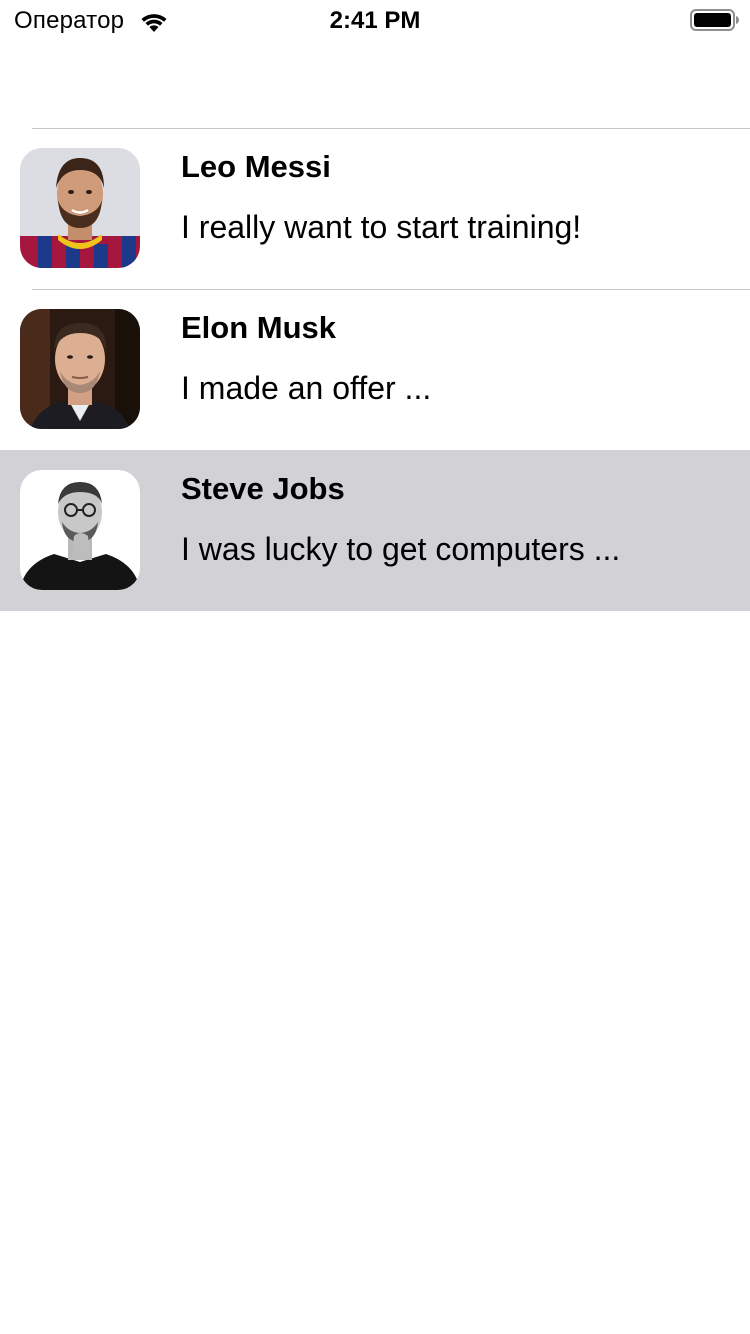 The image size is (750, 1334). What do you see at coordinates (256, 166) in the screenshot?
I see `contact-name: Leo Messi` at bounding box center [256, 166].